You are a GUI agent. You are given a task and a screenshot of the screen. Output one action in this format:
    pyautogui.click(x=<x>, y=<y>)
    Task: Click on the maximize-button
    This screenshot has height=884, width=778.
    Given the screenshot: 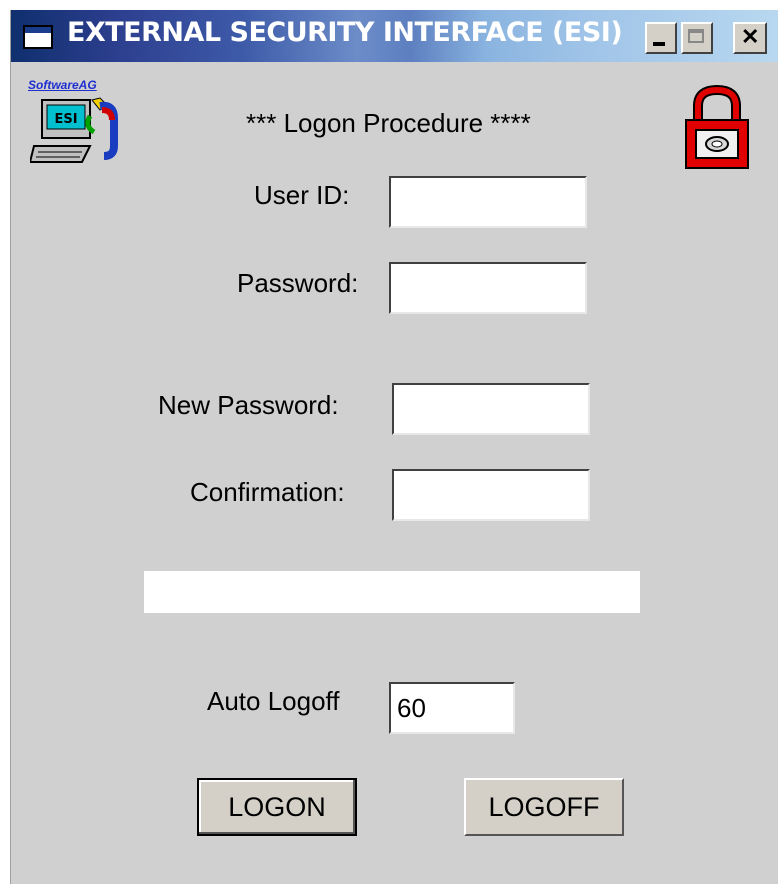 What is the action you would take?
    pyautogui.click(x=697, y=38)
    